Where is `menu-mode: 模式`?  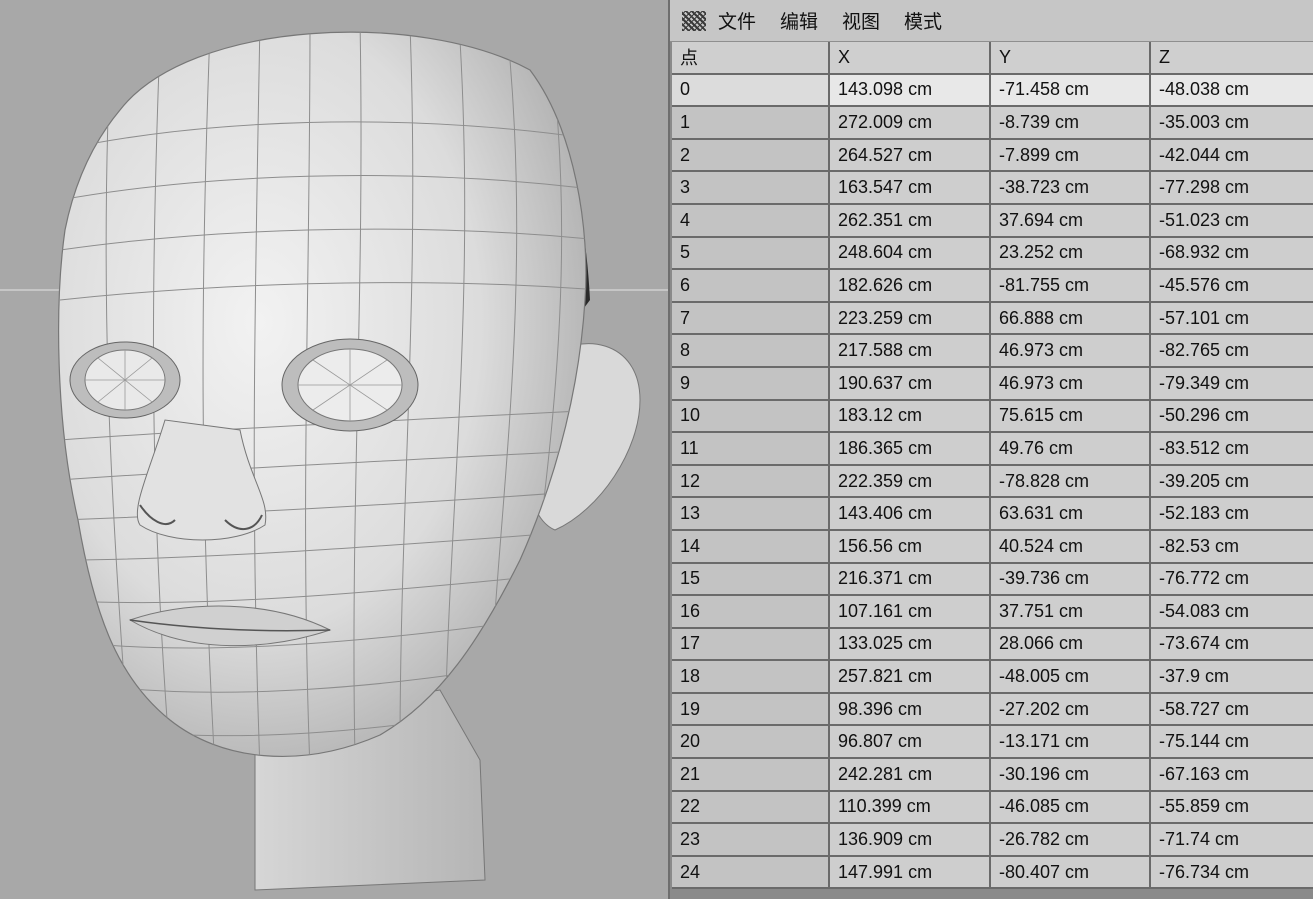 menu-mode: 模式 is located at coordinates (923, 20).